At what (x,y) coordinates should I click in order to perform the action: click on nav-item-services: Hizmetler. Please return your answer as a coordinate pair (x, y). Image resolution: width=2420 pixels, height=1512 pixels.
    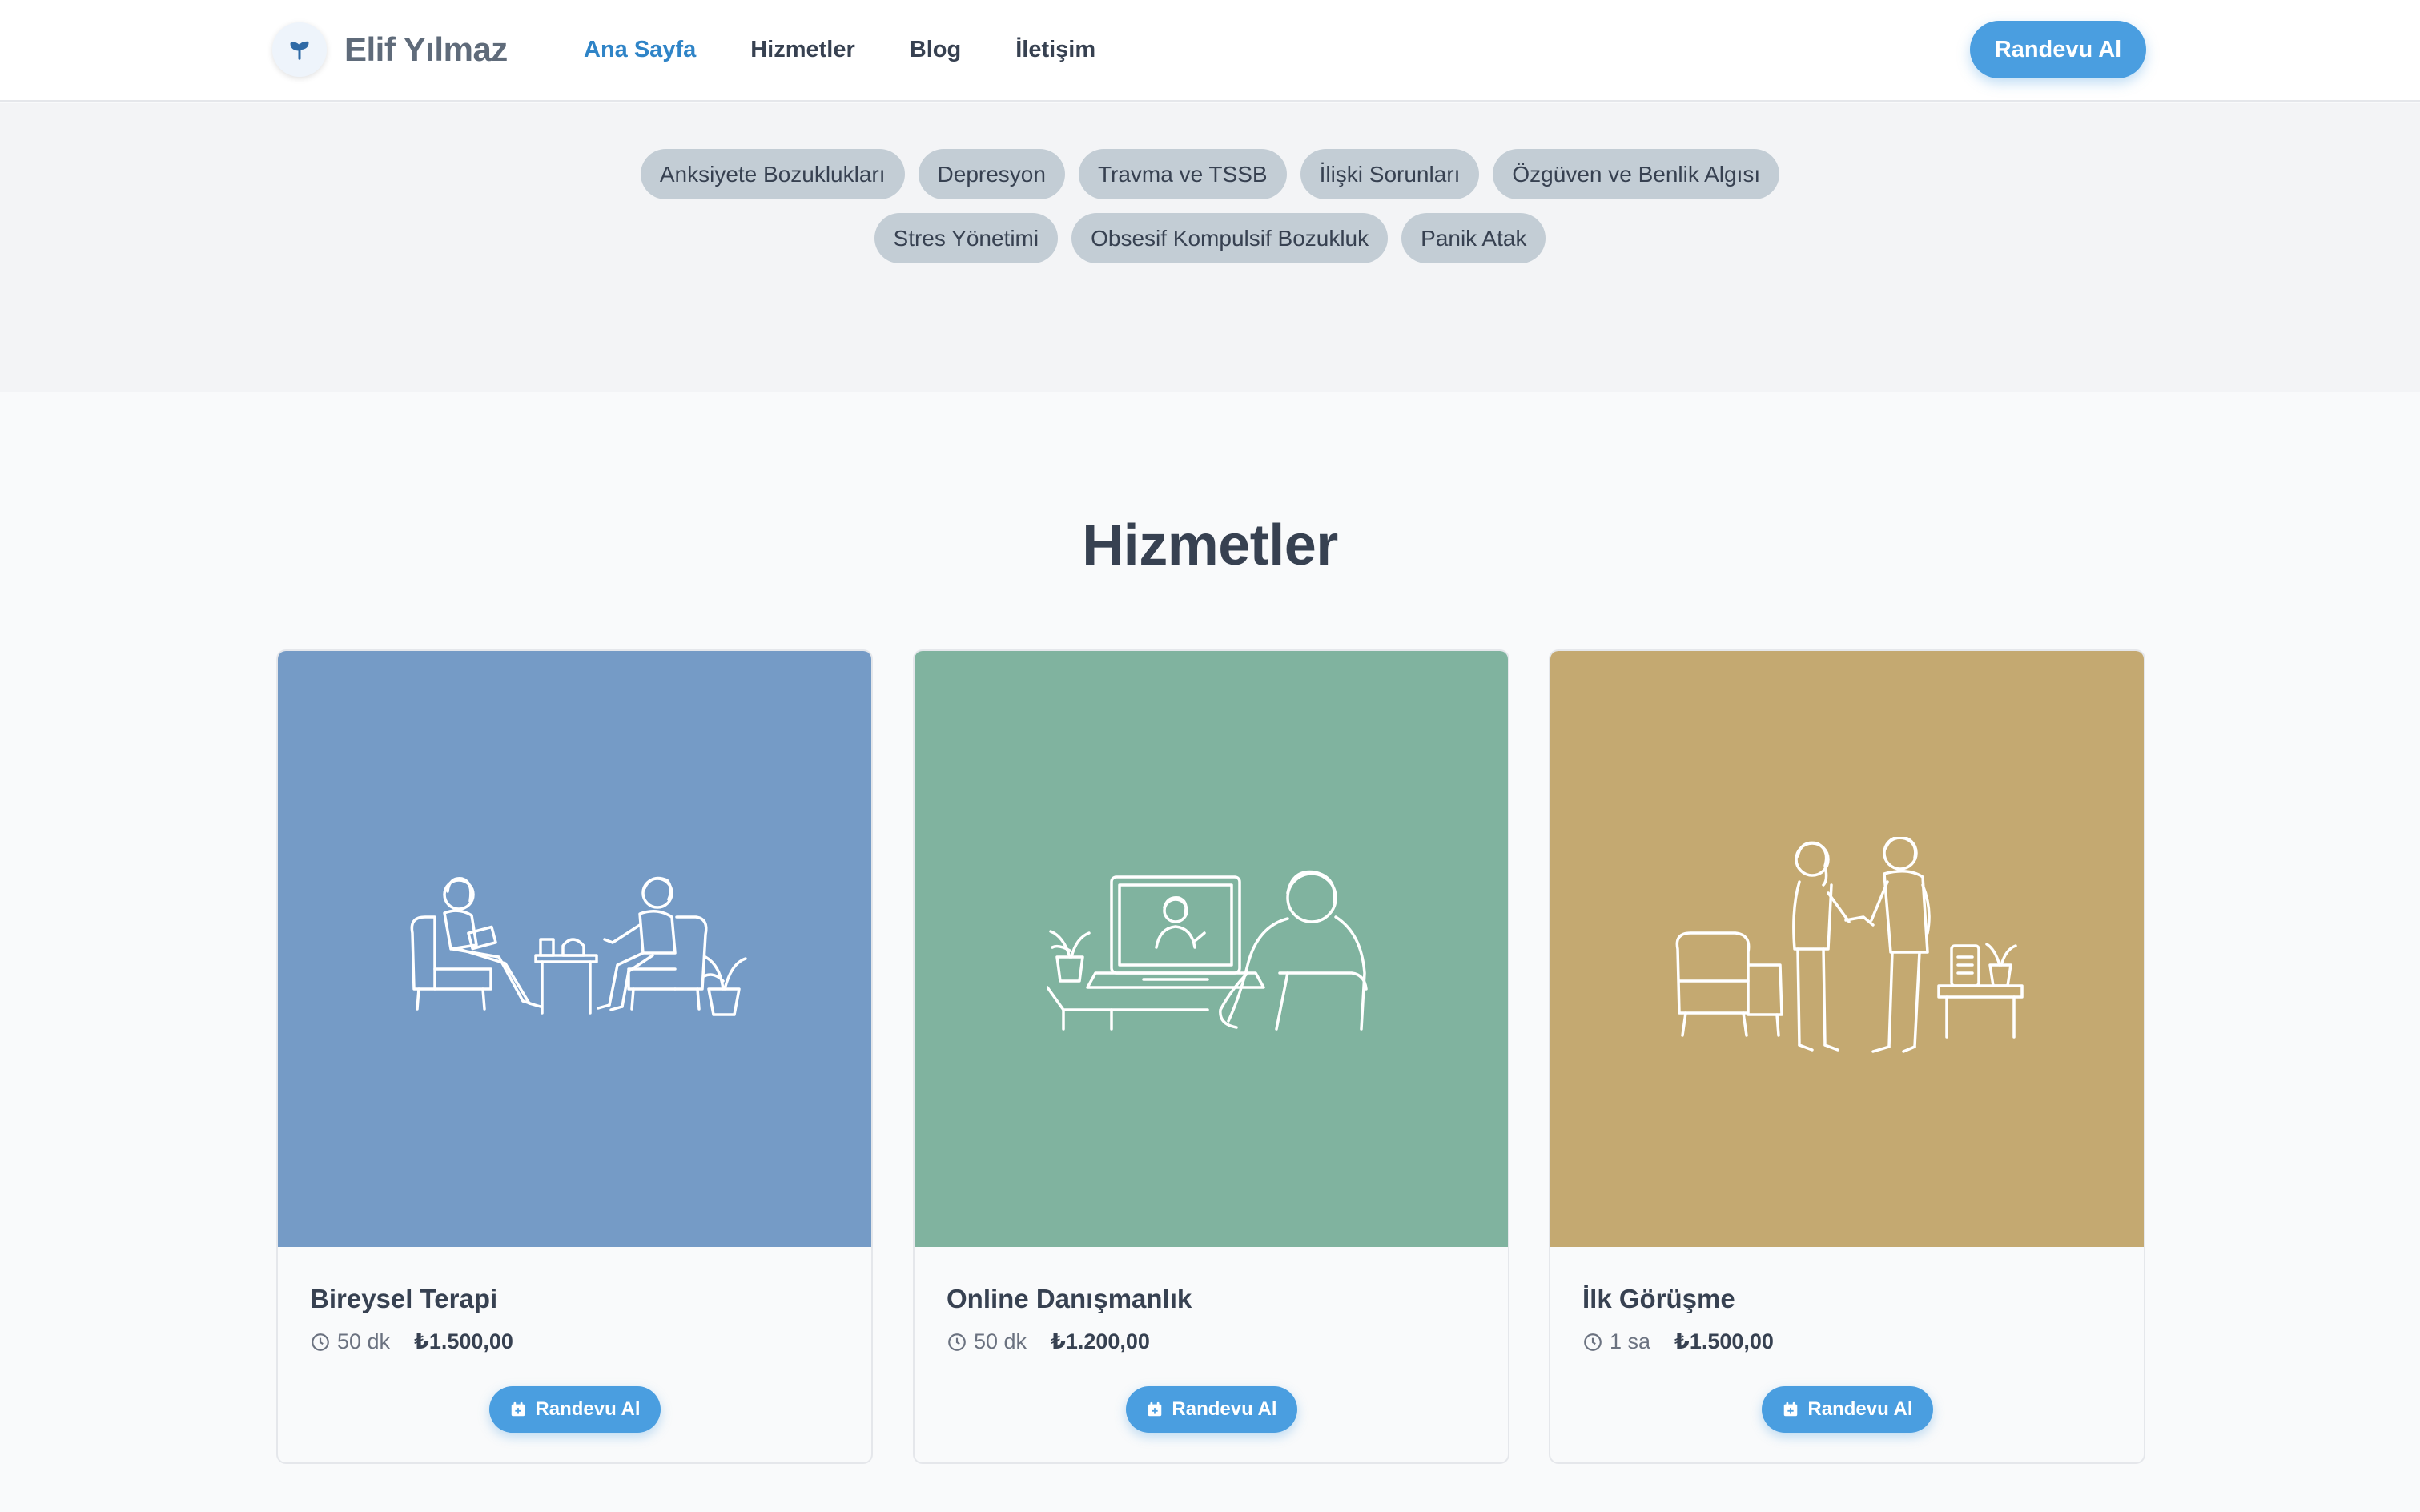
    Looking at the image, I should click on (802, 50).